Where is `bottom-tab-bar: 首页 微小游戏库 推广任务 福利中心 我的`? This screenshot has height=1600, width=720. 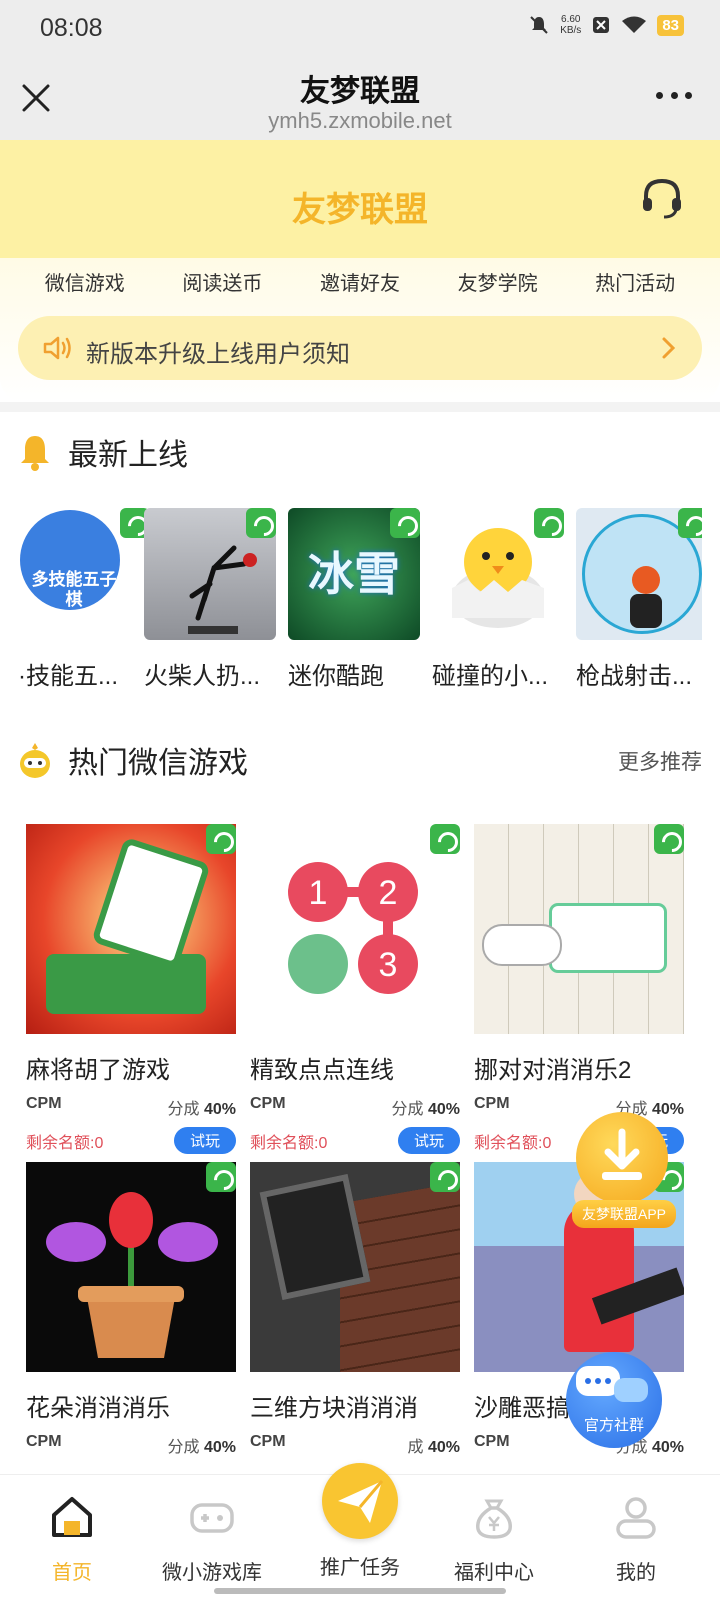 bottom-tab-bar: 首页 微小游戏库 推广任务 福利中心 我的 is located at coordinates (360, 1531).